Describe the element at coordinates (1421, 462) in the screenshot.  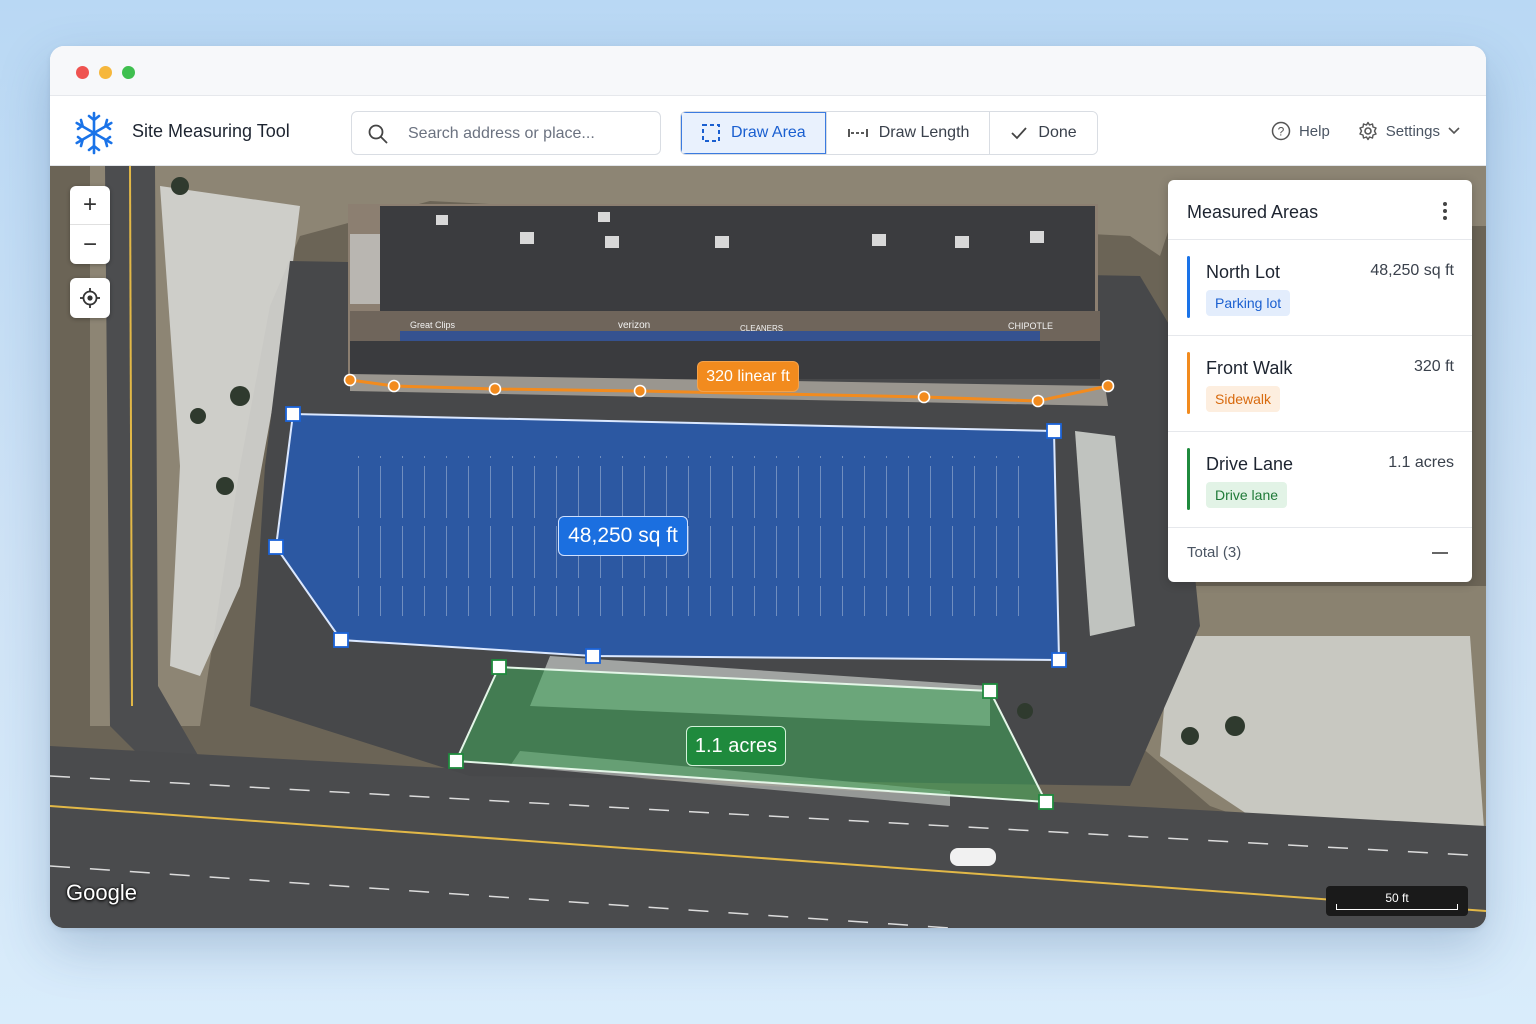
I see `measured-item-value: 1.1 acres` at that location.